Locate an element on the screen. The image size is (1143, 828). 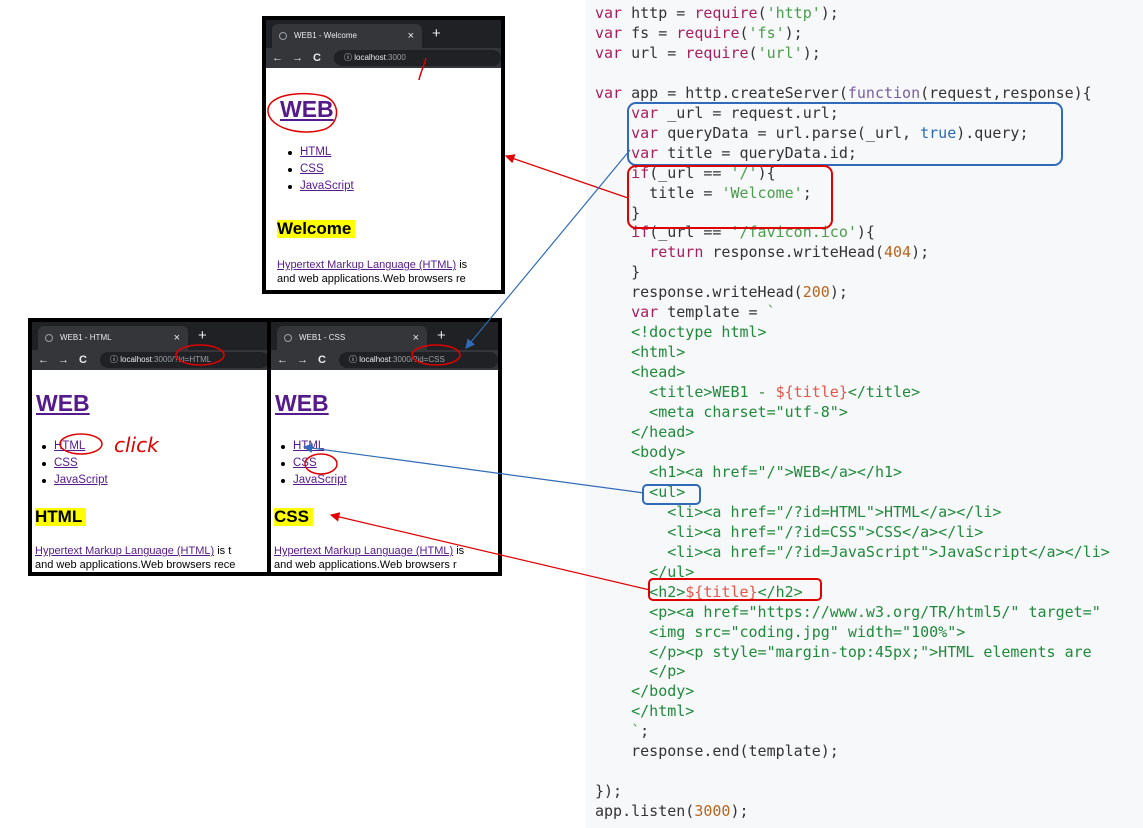
tab-bar: WEB1 - CSS × + is located at coordinates (384, 336).